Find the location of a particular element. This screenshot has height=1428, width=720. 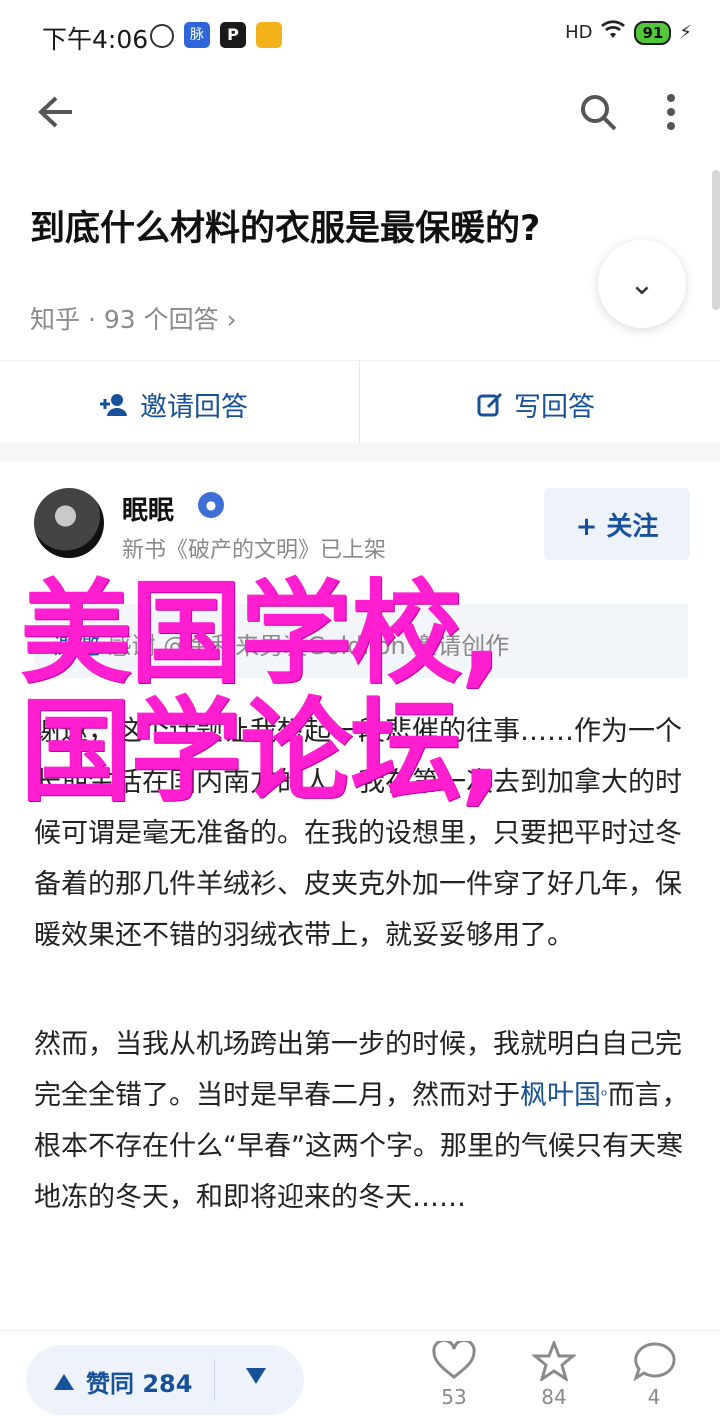

invite-text: 感谢 @金利来男装Goldlion 邀请创作 is located at coordinates (305, 646).